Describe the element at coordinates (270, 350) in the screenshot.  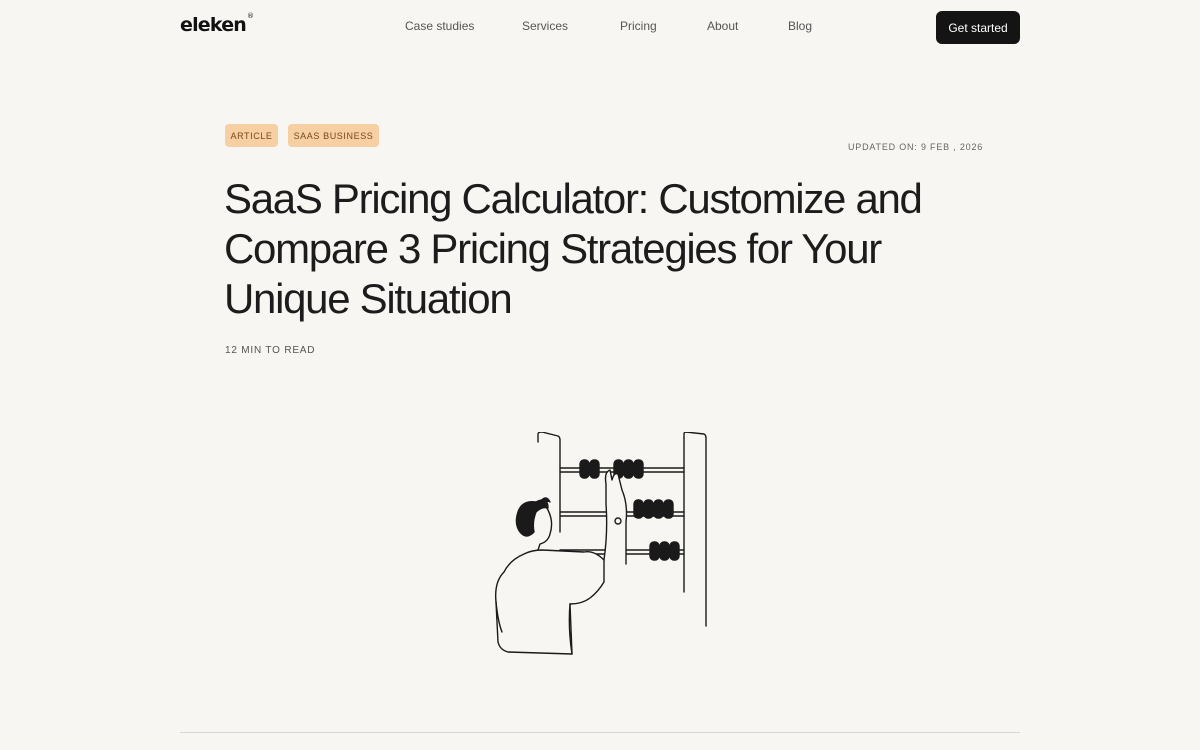
I see `read-time: 12 MIN TO READ` at that location.